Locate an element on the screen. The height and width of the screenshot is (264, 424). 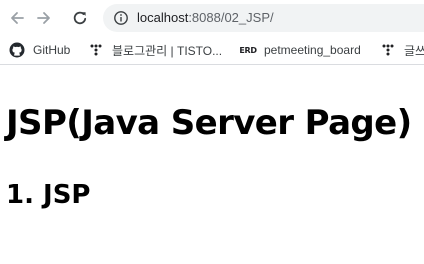
erd-icon: ERD is located at coordinates (248, 50).